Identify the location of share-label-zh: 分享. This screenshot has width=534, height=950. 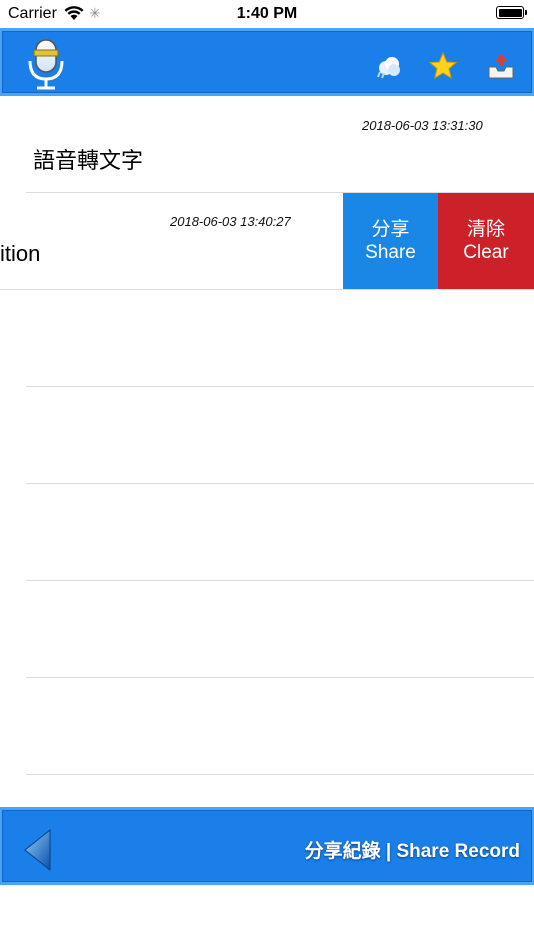
(390, 229).